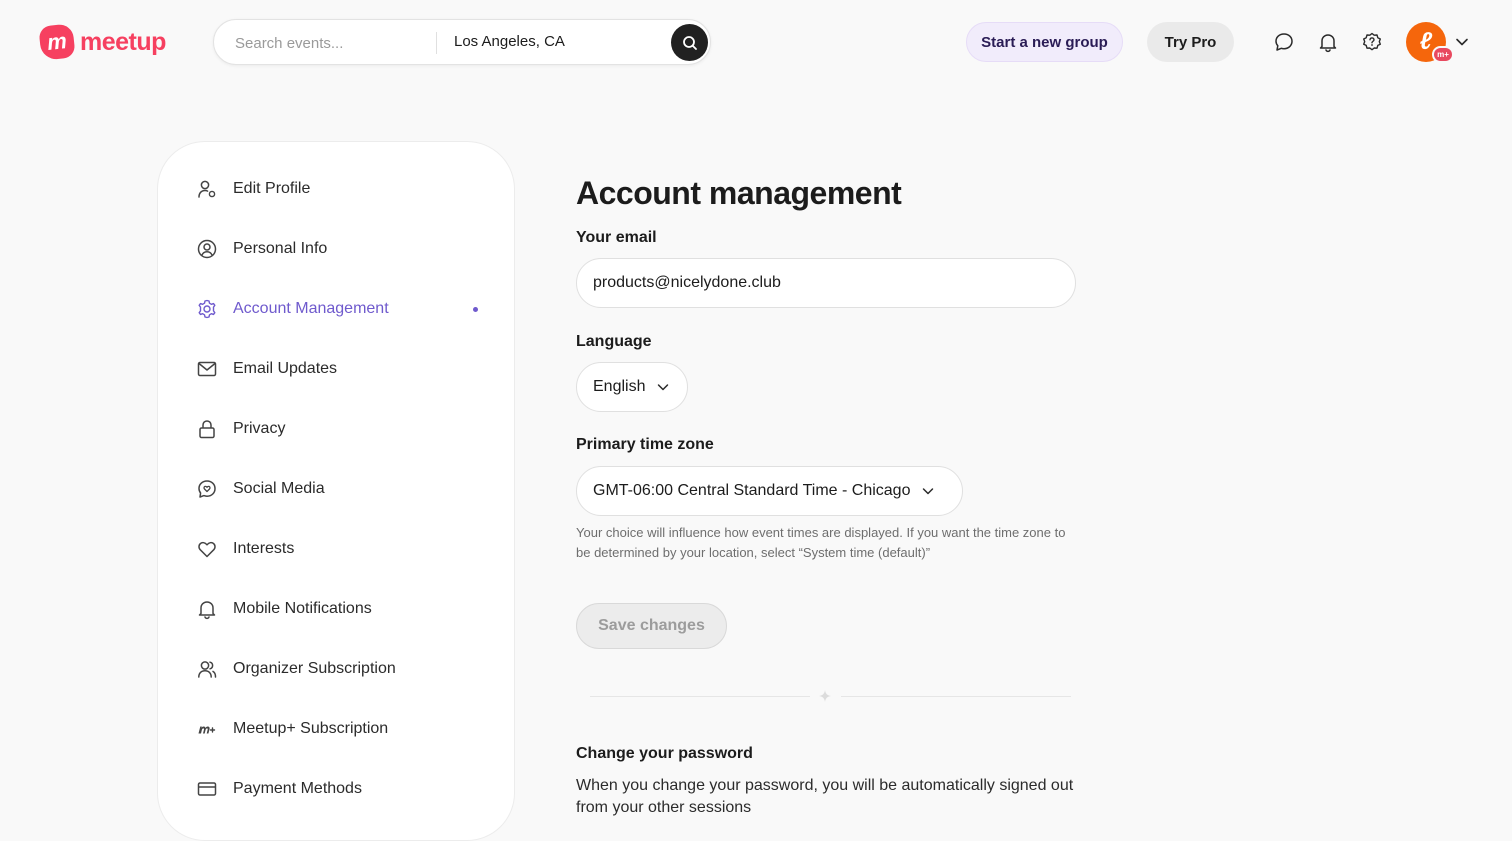 This screenshot has height=841, width=1512. I want to click on logo-text: meetup, so click(123, 41).